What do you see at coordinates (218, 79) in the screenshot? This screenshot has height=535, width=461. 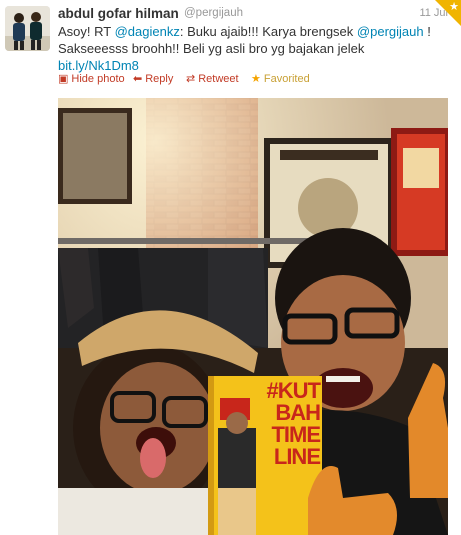 I see `retweet-label: Retweet` at bounding box center [218, 79].